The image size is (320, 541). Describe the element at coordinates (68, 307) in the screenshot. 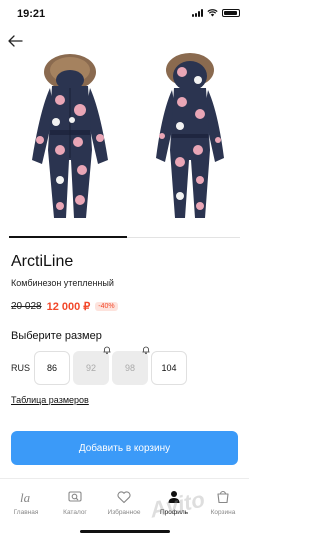

I see `new-price: 12 000 ₽` at that location.